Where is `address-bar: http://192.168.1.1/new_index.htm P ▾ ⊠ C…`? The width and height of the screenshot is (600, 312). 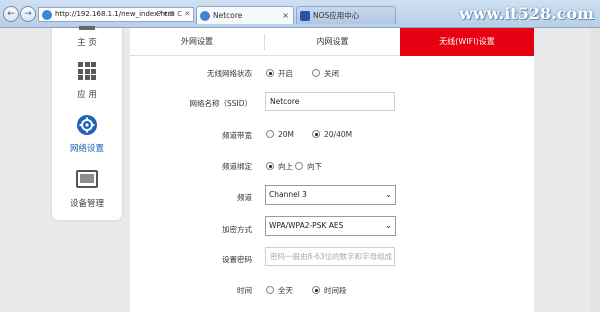
address-bar: http://192.168.1.1/new_index.htm P ▾ ⊠ C… is located at coordinates (116, 14).